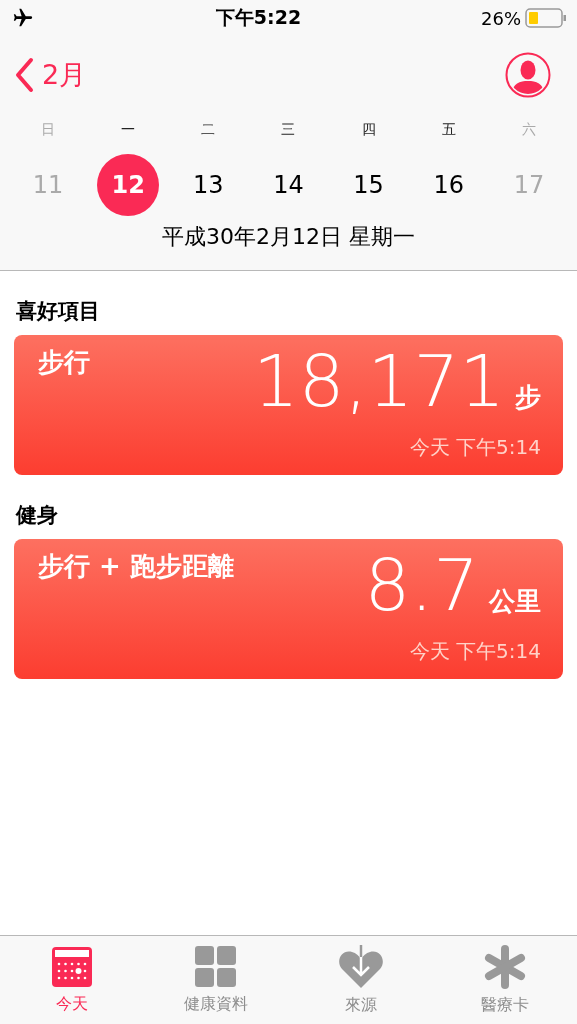 The height and width of the screenshot is (1024, 577). What do you see at coordinates (208, 185) in the screenshot?
I see `date-button: 13` at bounding box center [208, 185].